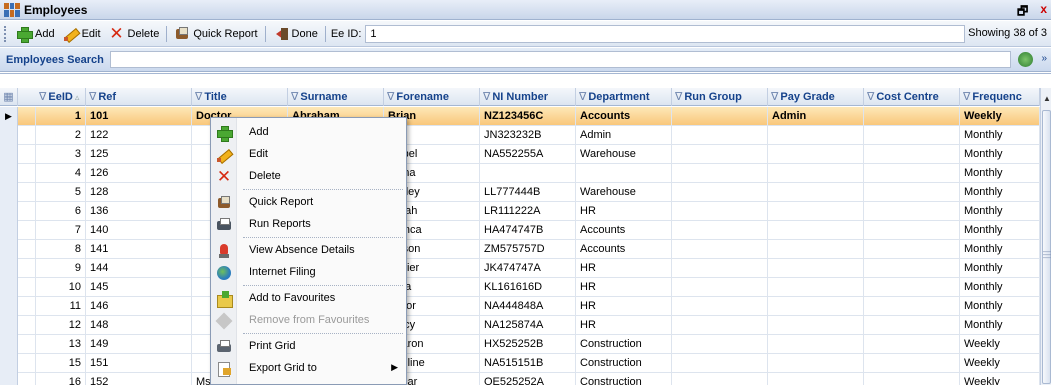  I want to click on cell-ref: 101, so click(139, 116).